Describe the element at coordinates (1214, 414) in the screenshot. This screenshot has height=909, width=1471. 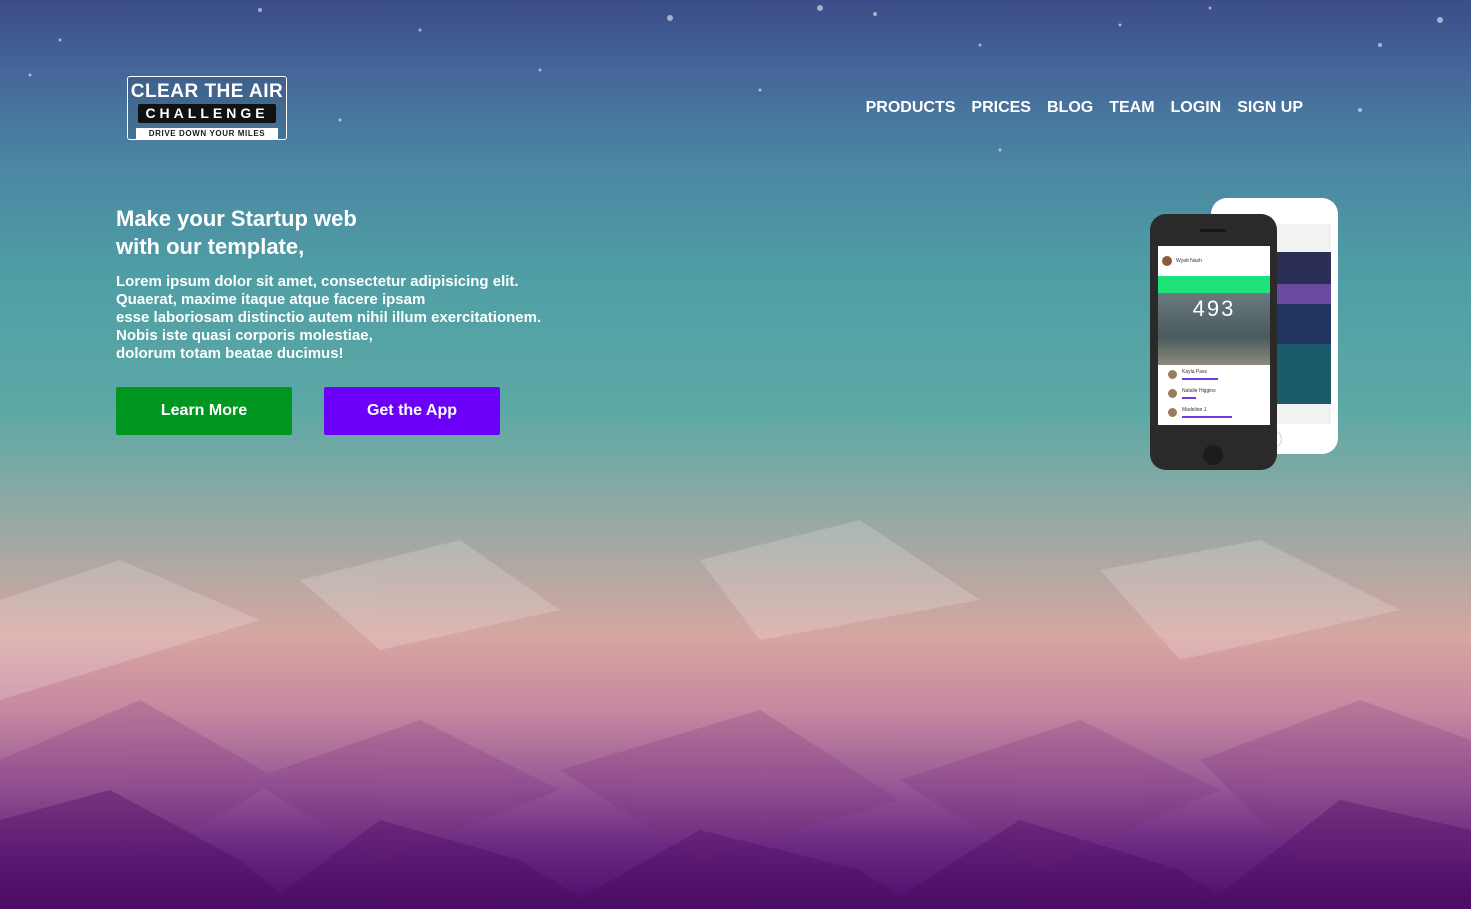
I see `list-item: Madeline J.` at that location.